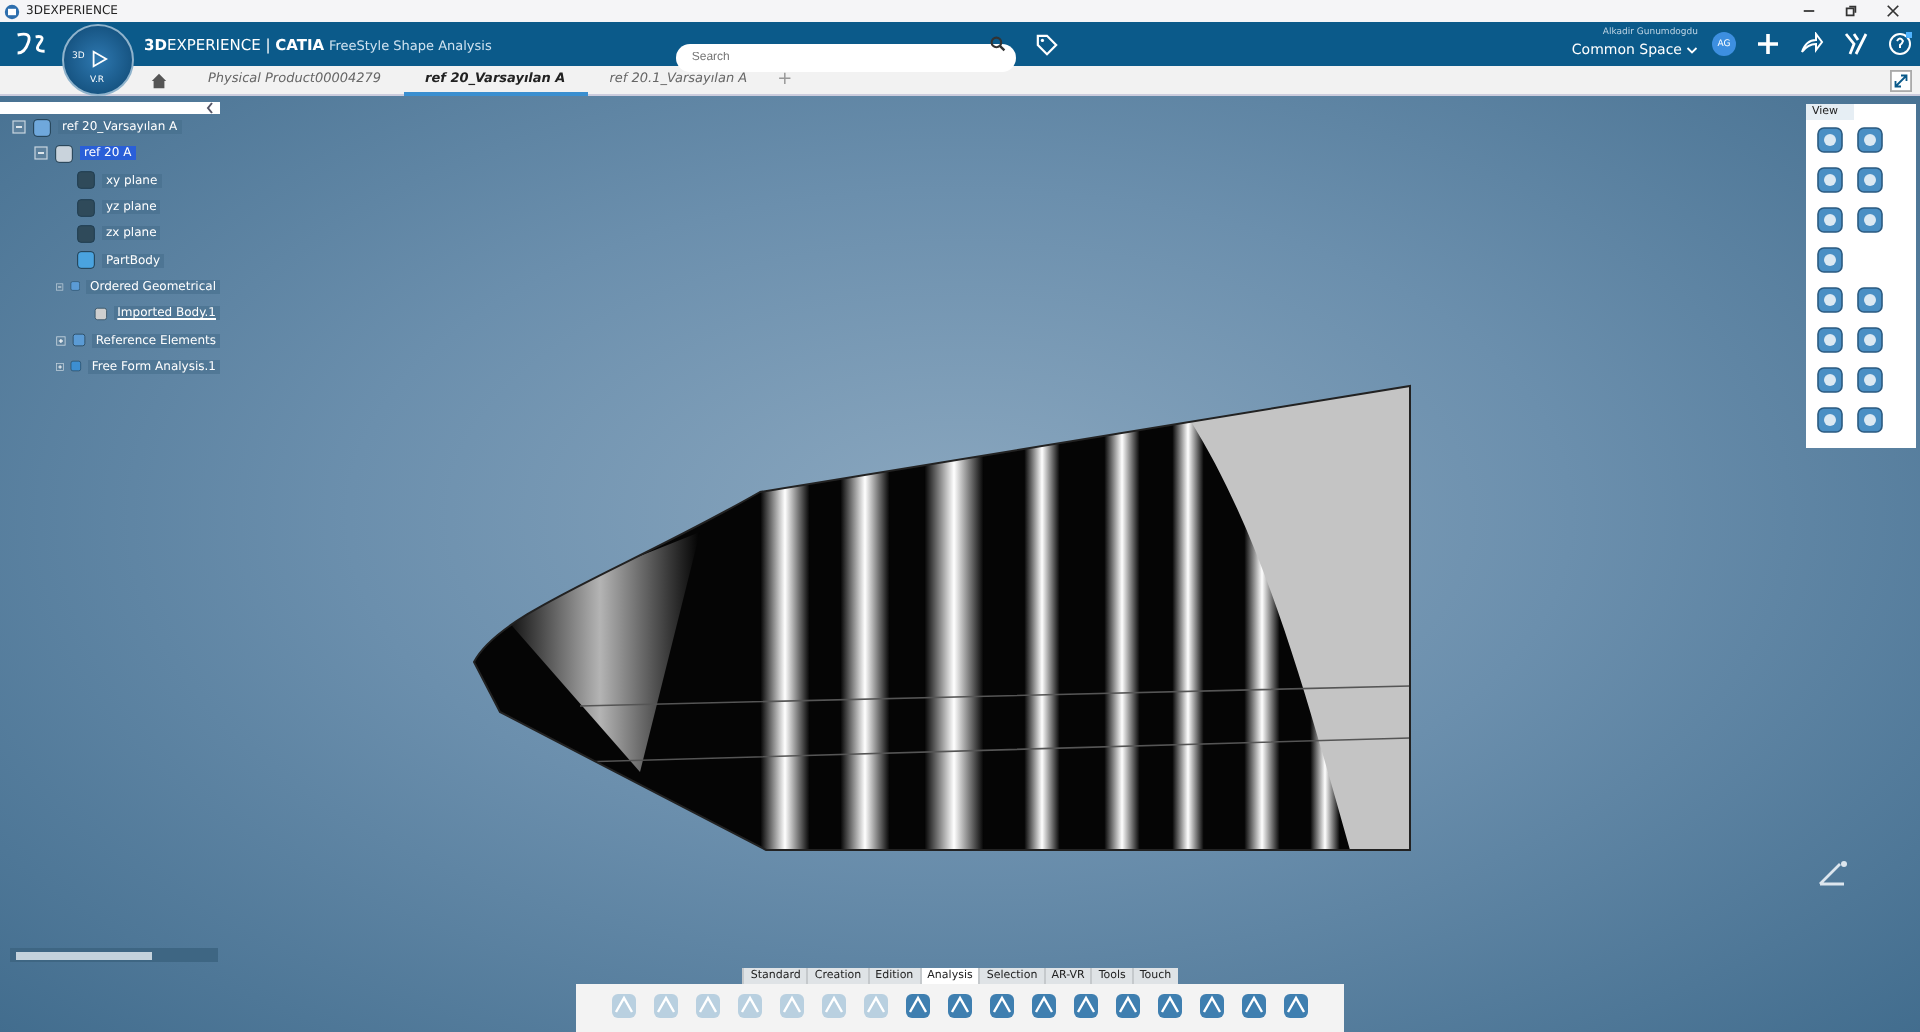 This screenshot has width=1920, height=1032. Describe the element at coordinates (159, 80) in the screenshot. I see `home-icon` at that location.